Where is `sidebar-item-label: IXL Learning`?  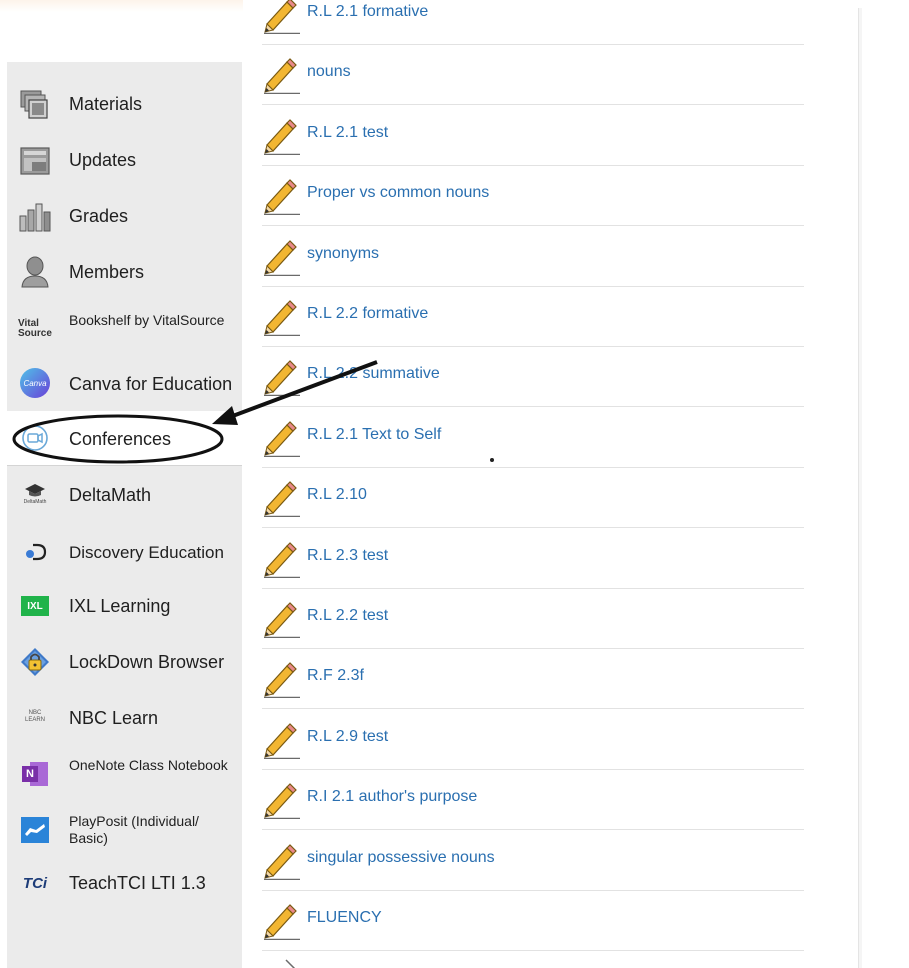 sidebar-item-label: IXL Learning is located at coordinates (120, 606).